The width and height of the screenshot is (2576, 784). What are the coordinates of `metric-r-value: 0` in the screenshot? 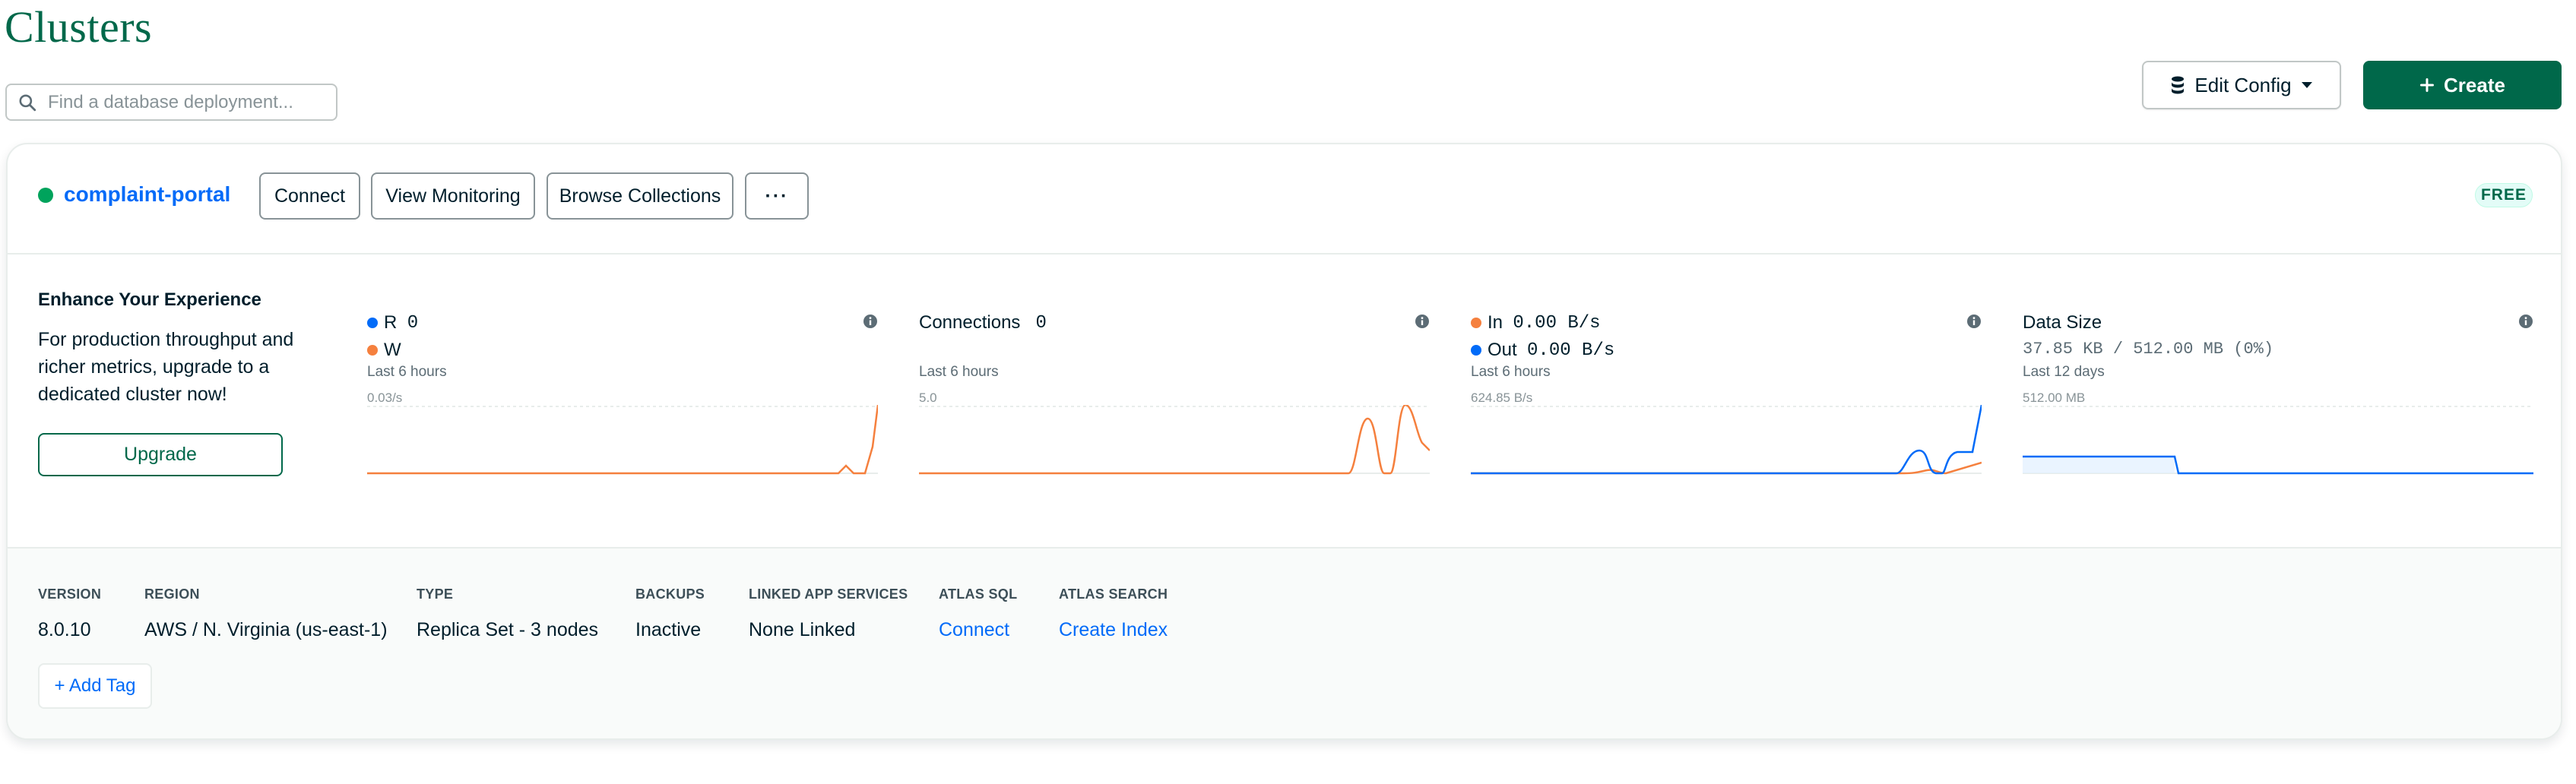 It's located at (413, 323).